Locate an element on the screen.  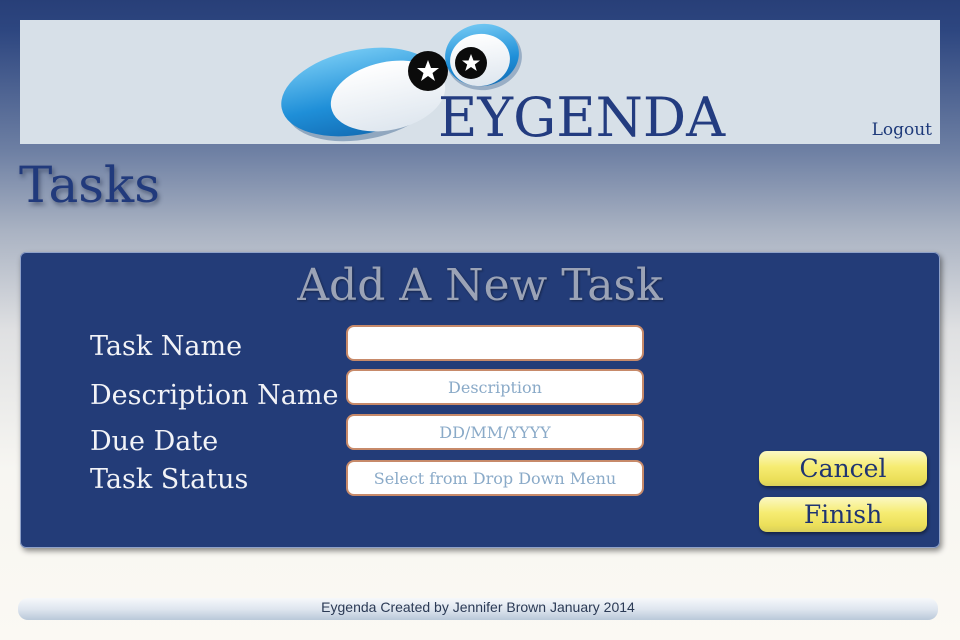
logout-link: Logout is located at coordinates (902, 130).